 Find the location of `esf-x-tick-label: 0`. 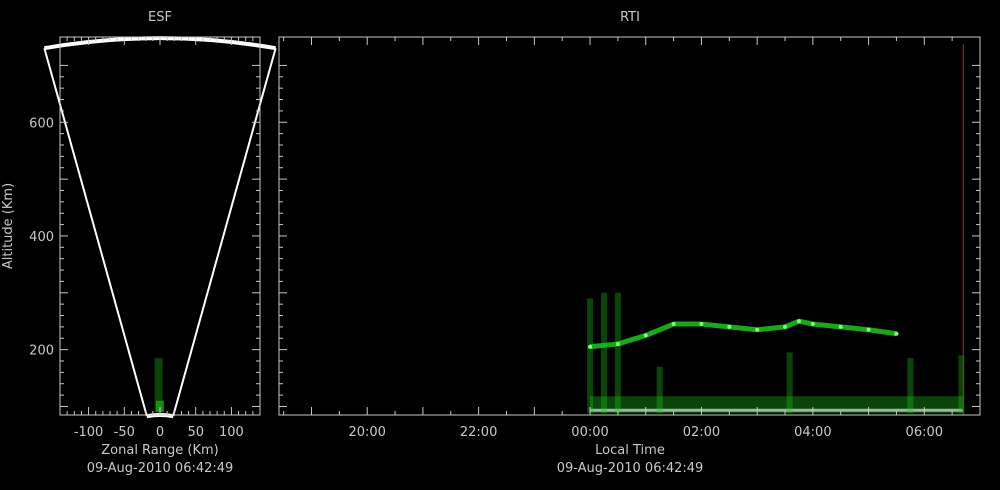

esf-x-tick-label: 0 is located at coordinates (160, 432).